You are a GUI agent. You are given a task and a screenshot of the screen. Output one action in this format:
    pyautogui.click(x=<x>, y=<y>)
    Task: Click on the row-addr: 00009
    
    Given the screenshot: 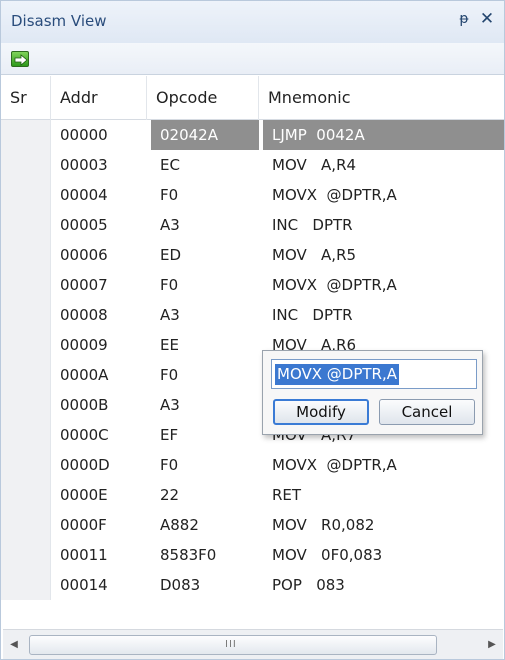 What is the action you would take?
    pyautogui.click(x=84, y=345)
    